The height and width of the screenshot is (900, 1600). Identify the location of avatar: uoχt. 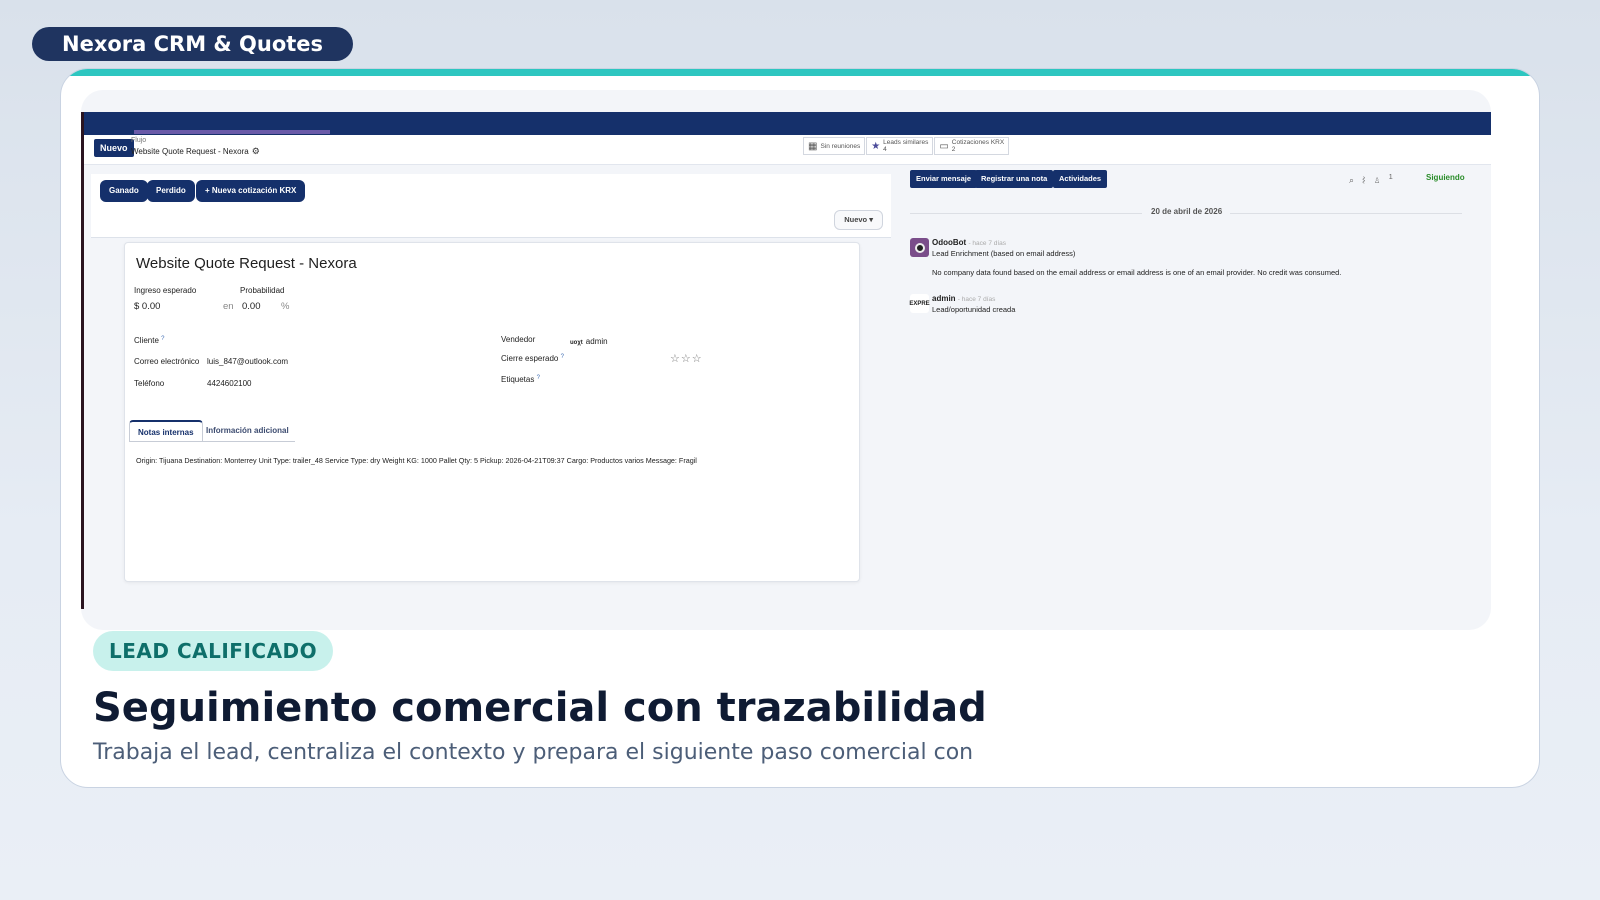
(576, 343).